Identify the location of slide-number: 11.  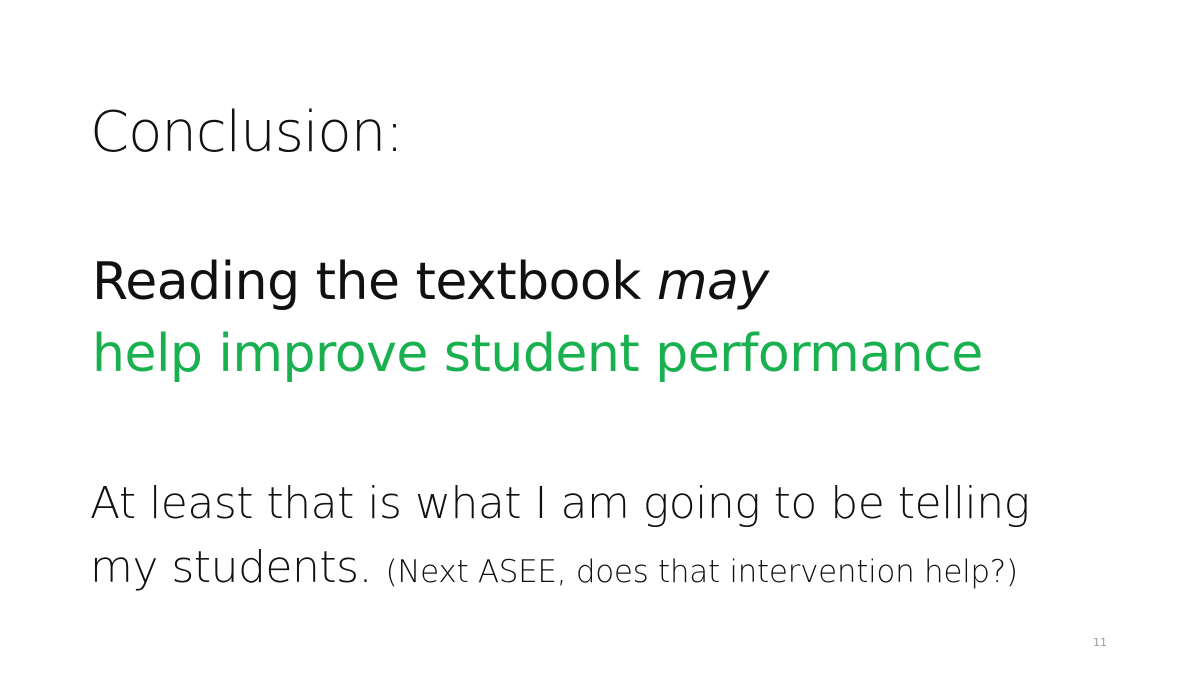
(1100, 642).